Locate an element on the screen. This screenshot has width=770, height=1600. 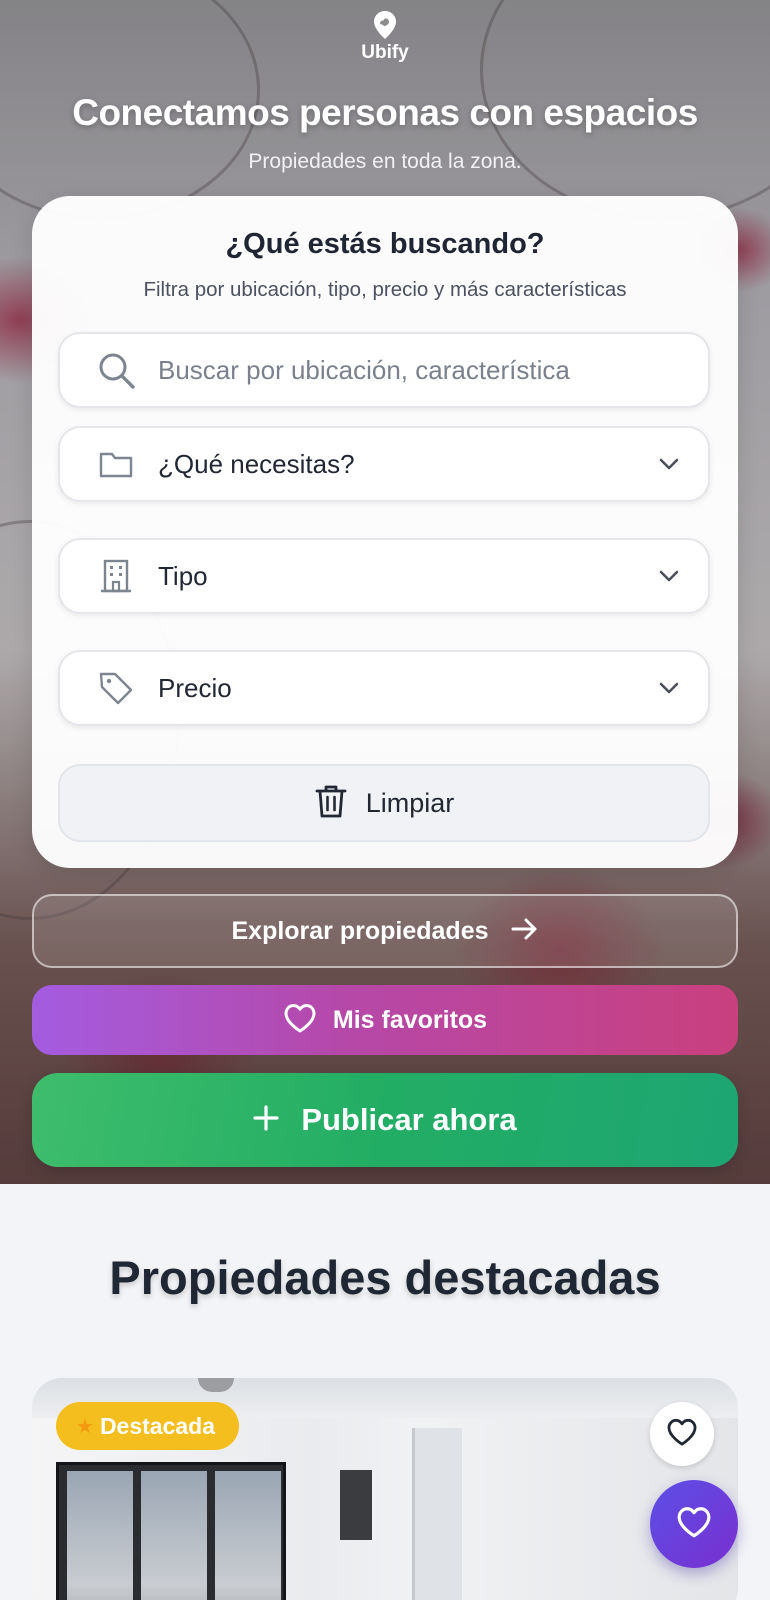
type-select: Tipo is located at coordinates (384, 576).